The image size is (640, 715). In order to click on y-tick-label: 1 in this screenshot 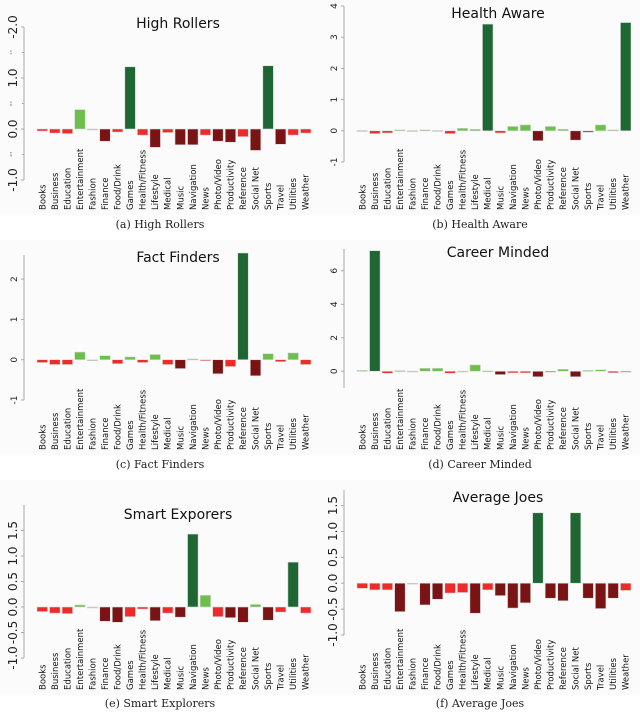, I will do `click(15, 320)`.